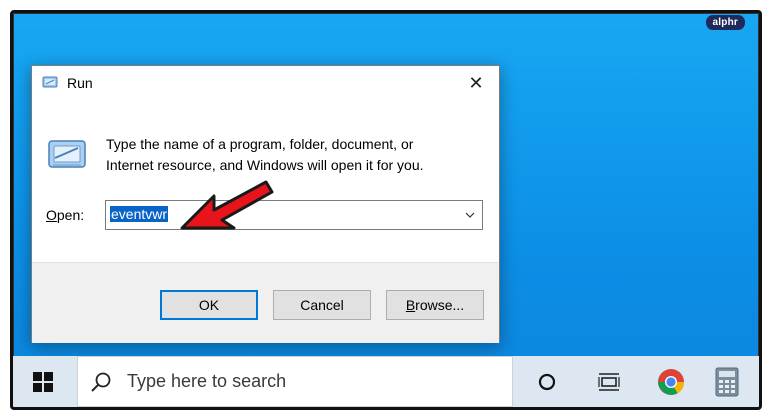 This screenshot has height=417, width=768. I want to click on chrome-icon, so click(671, 381).